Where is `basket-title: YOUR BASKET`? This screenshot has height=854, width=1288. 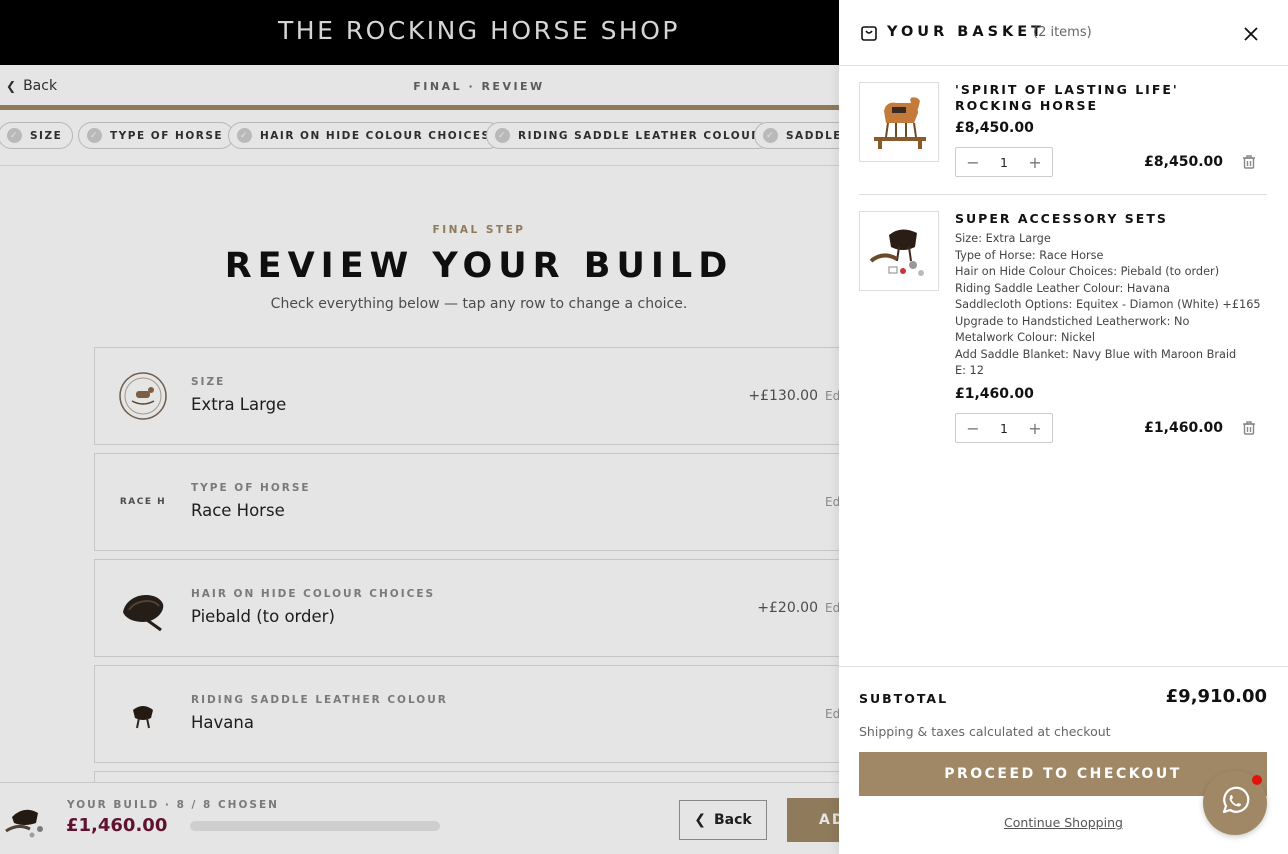
basket-title: YOUR BASKET is located at coordinates (966, 32).